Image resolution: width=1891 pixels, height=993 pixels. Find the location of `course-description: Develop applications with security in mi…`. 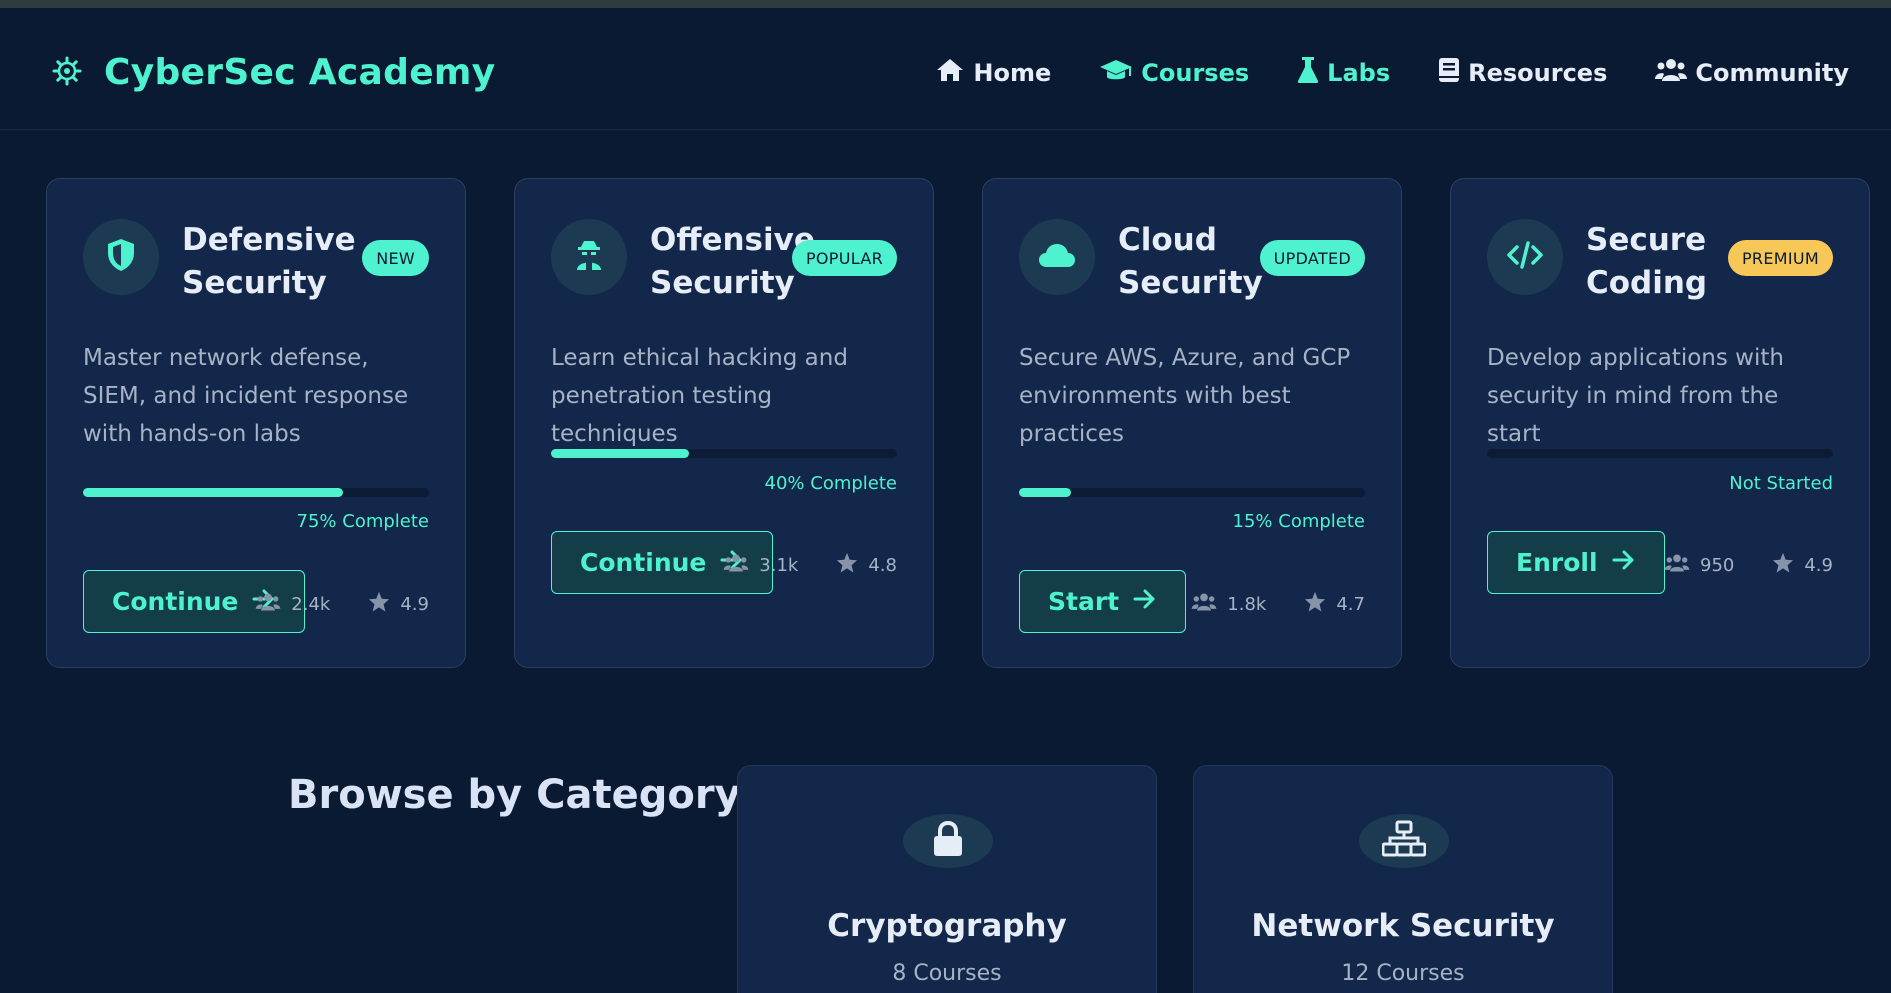

course-description: Develop applications with security in mi… is located at coordinates (1635, 396).